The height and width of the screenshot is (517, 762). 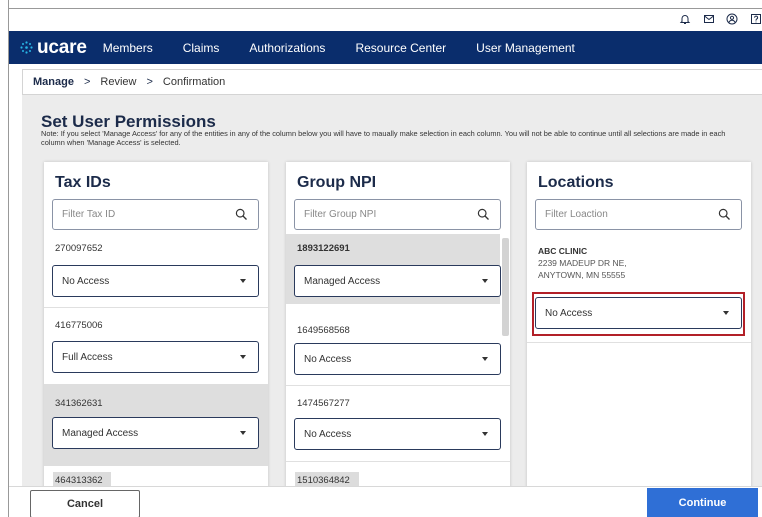 I want to click on tax-id-label: 464313362, so click(x=79, y=480).